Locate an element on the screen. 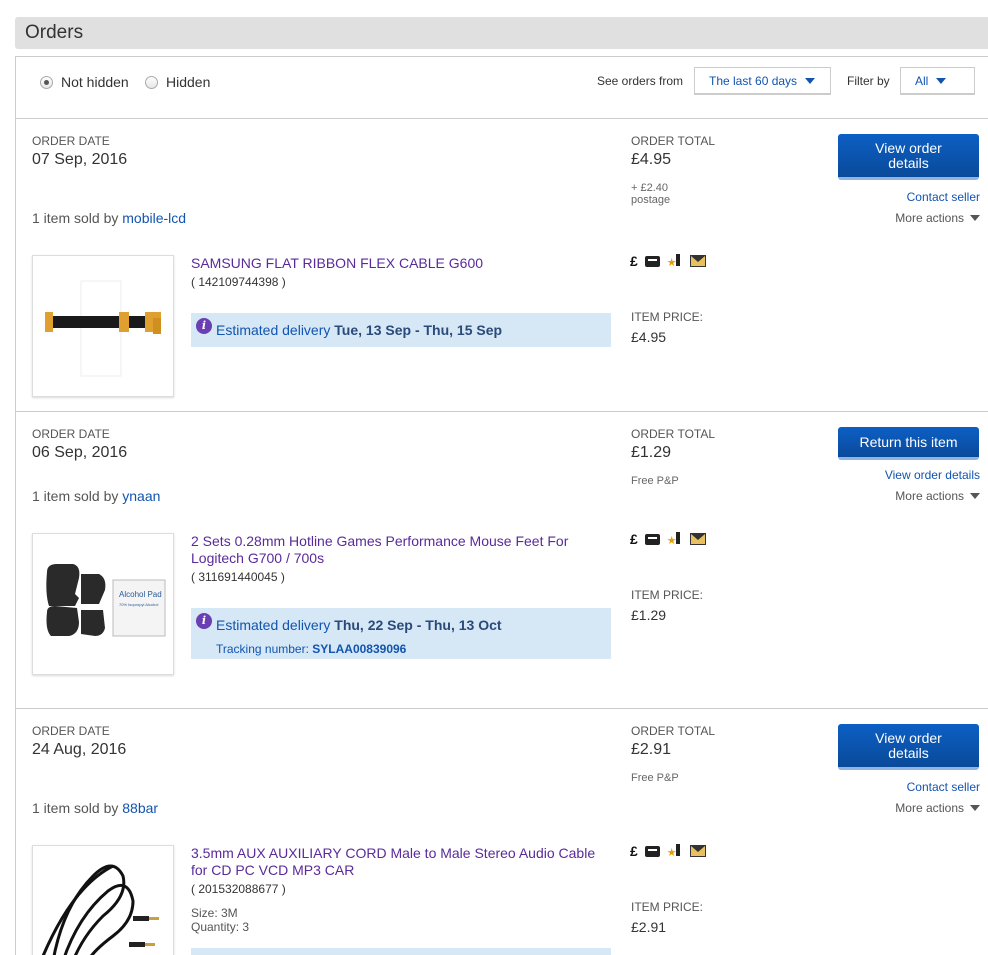 Image resolution: width=988 pixels, height=955 pixels. item-quantity: Quantity: 3 is located at coordinates (220, 927).